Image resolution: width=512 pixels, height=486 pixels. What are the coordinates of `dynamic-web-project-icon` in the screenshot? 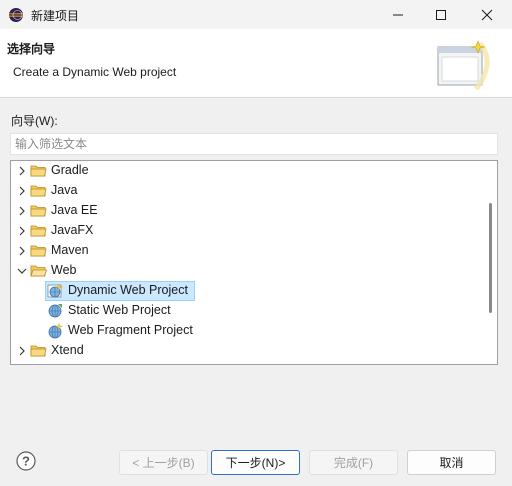 It's located at (55, 290).